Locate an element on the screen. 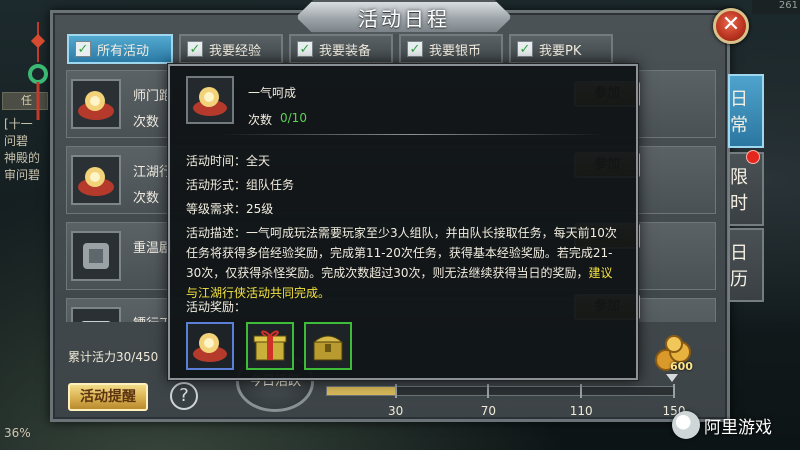  escort-icon is located at coordinates (96, 321).